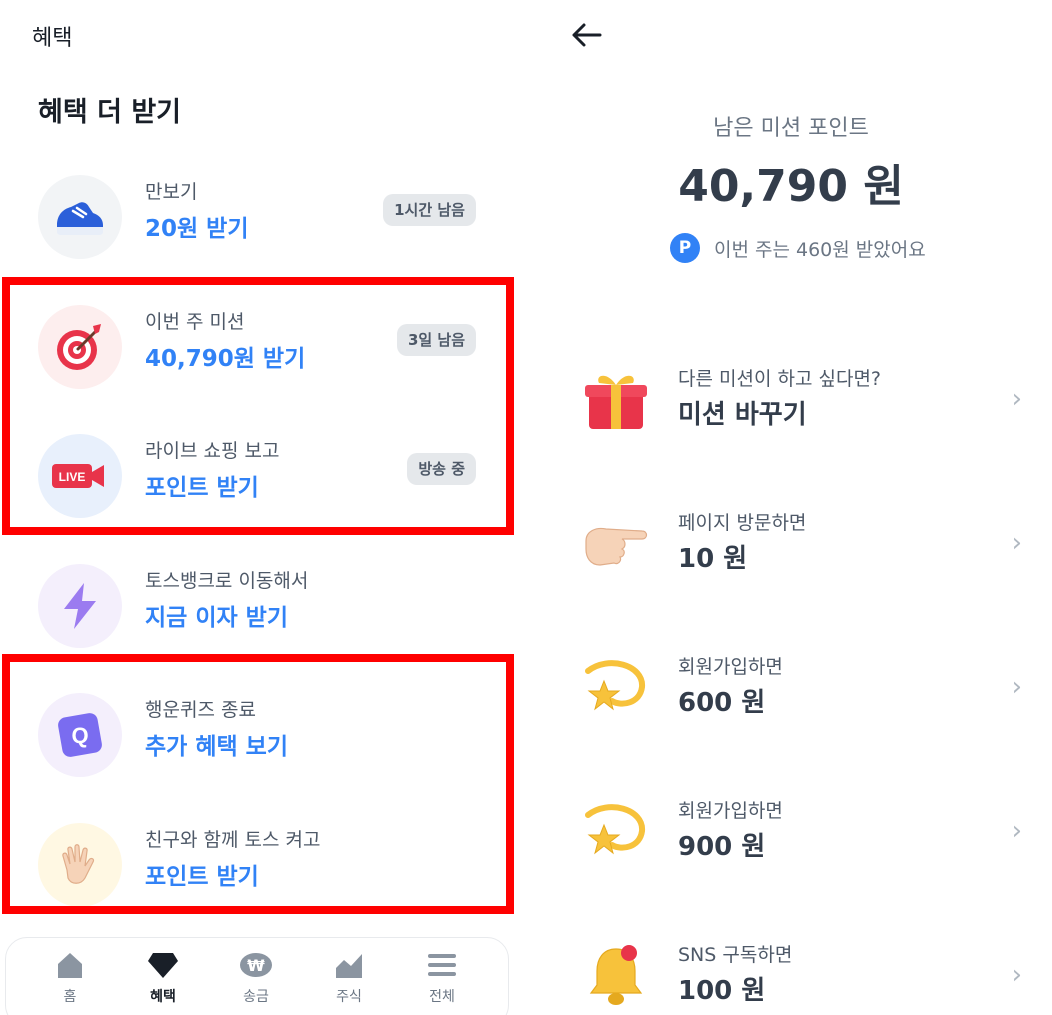  Describe the element at coordinates (616, 400) in the screenshot. I see `gift-icon` at that location.